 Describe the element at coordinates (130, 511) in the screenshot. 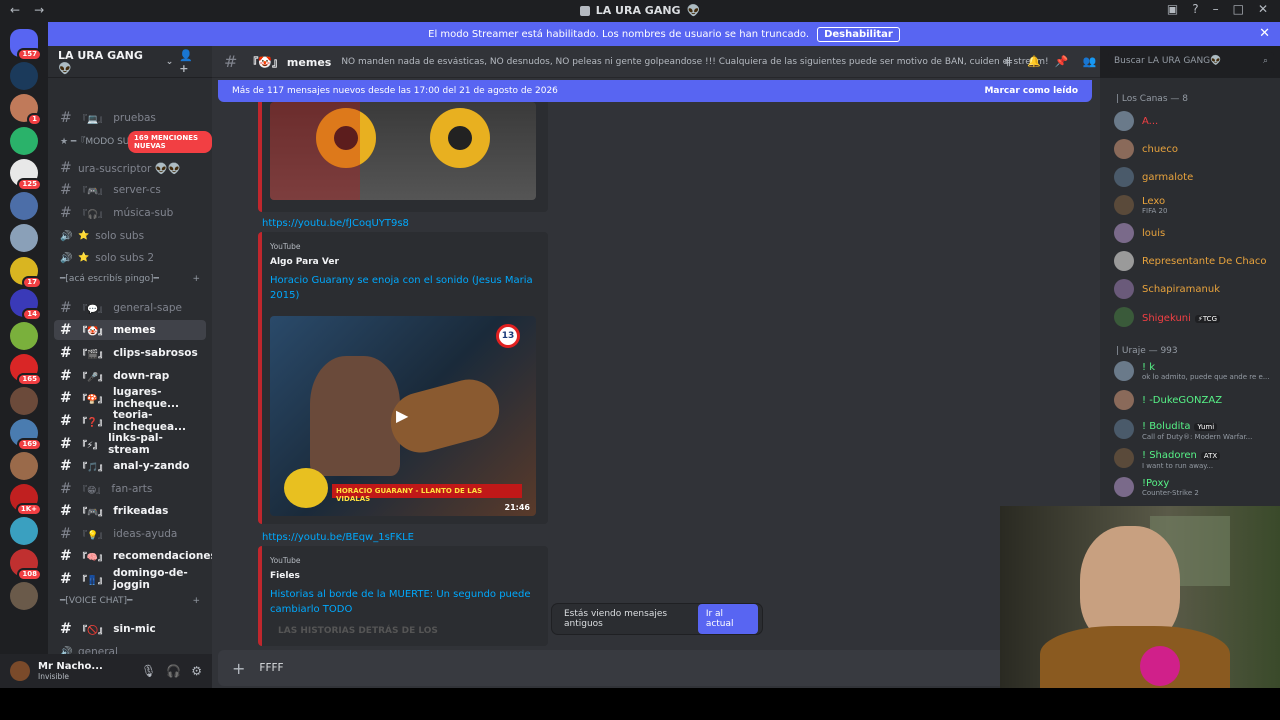

I see `channel-text: # 『🎮』 frikeadas` at that location.